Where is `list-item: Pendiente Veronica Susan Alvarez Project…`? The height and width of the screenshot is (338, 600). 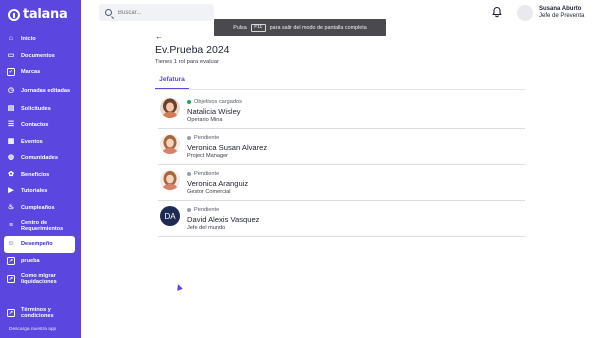 list-item: Pendiente Veronica Susan Alvarez Project… is located at coordinates (341, 147).